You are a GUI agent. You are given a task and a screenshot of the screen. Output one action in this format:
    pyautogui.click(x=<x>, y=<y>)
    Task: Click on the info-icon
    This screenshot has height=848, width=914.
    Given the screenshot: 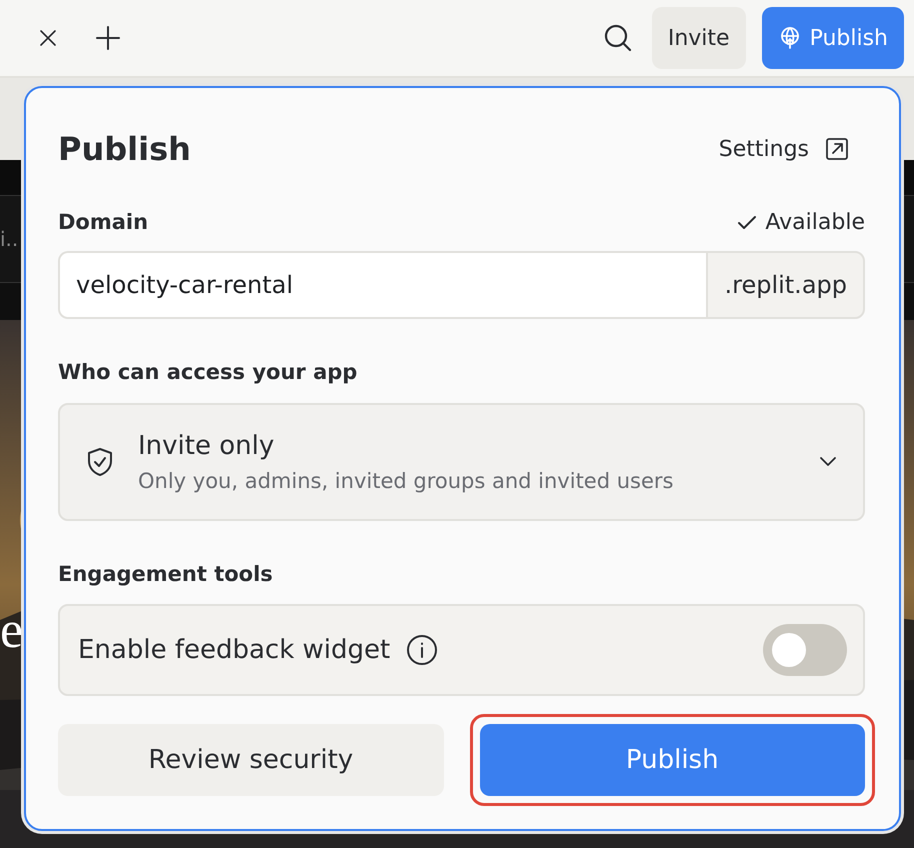 What is the action you would take?
    pyautogui.click(x=422, y=650)
    